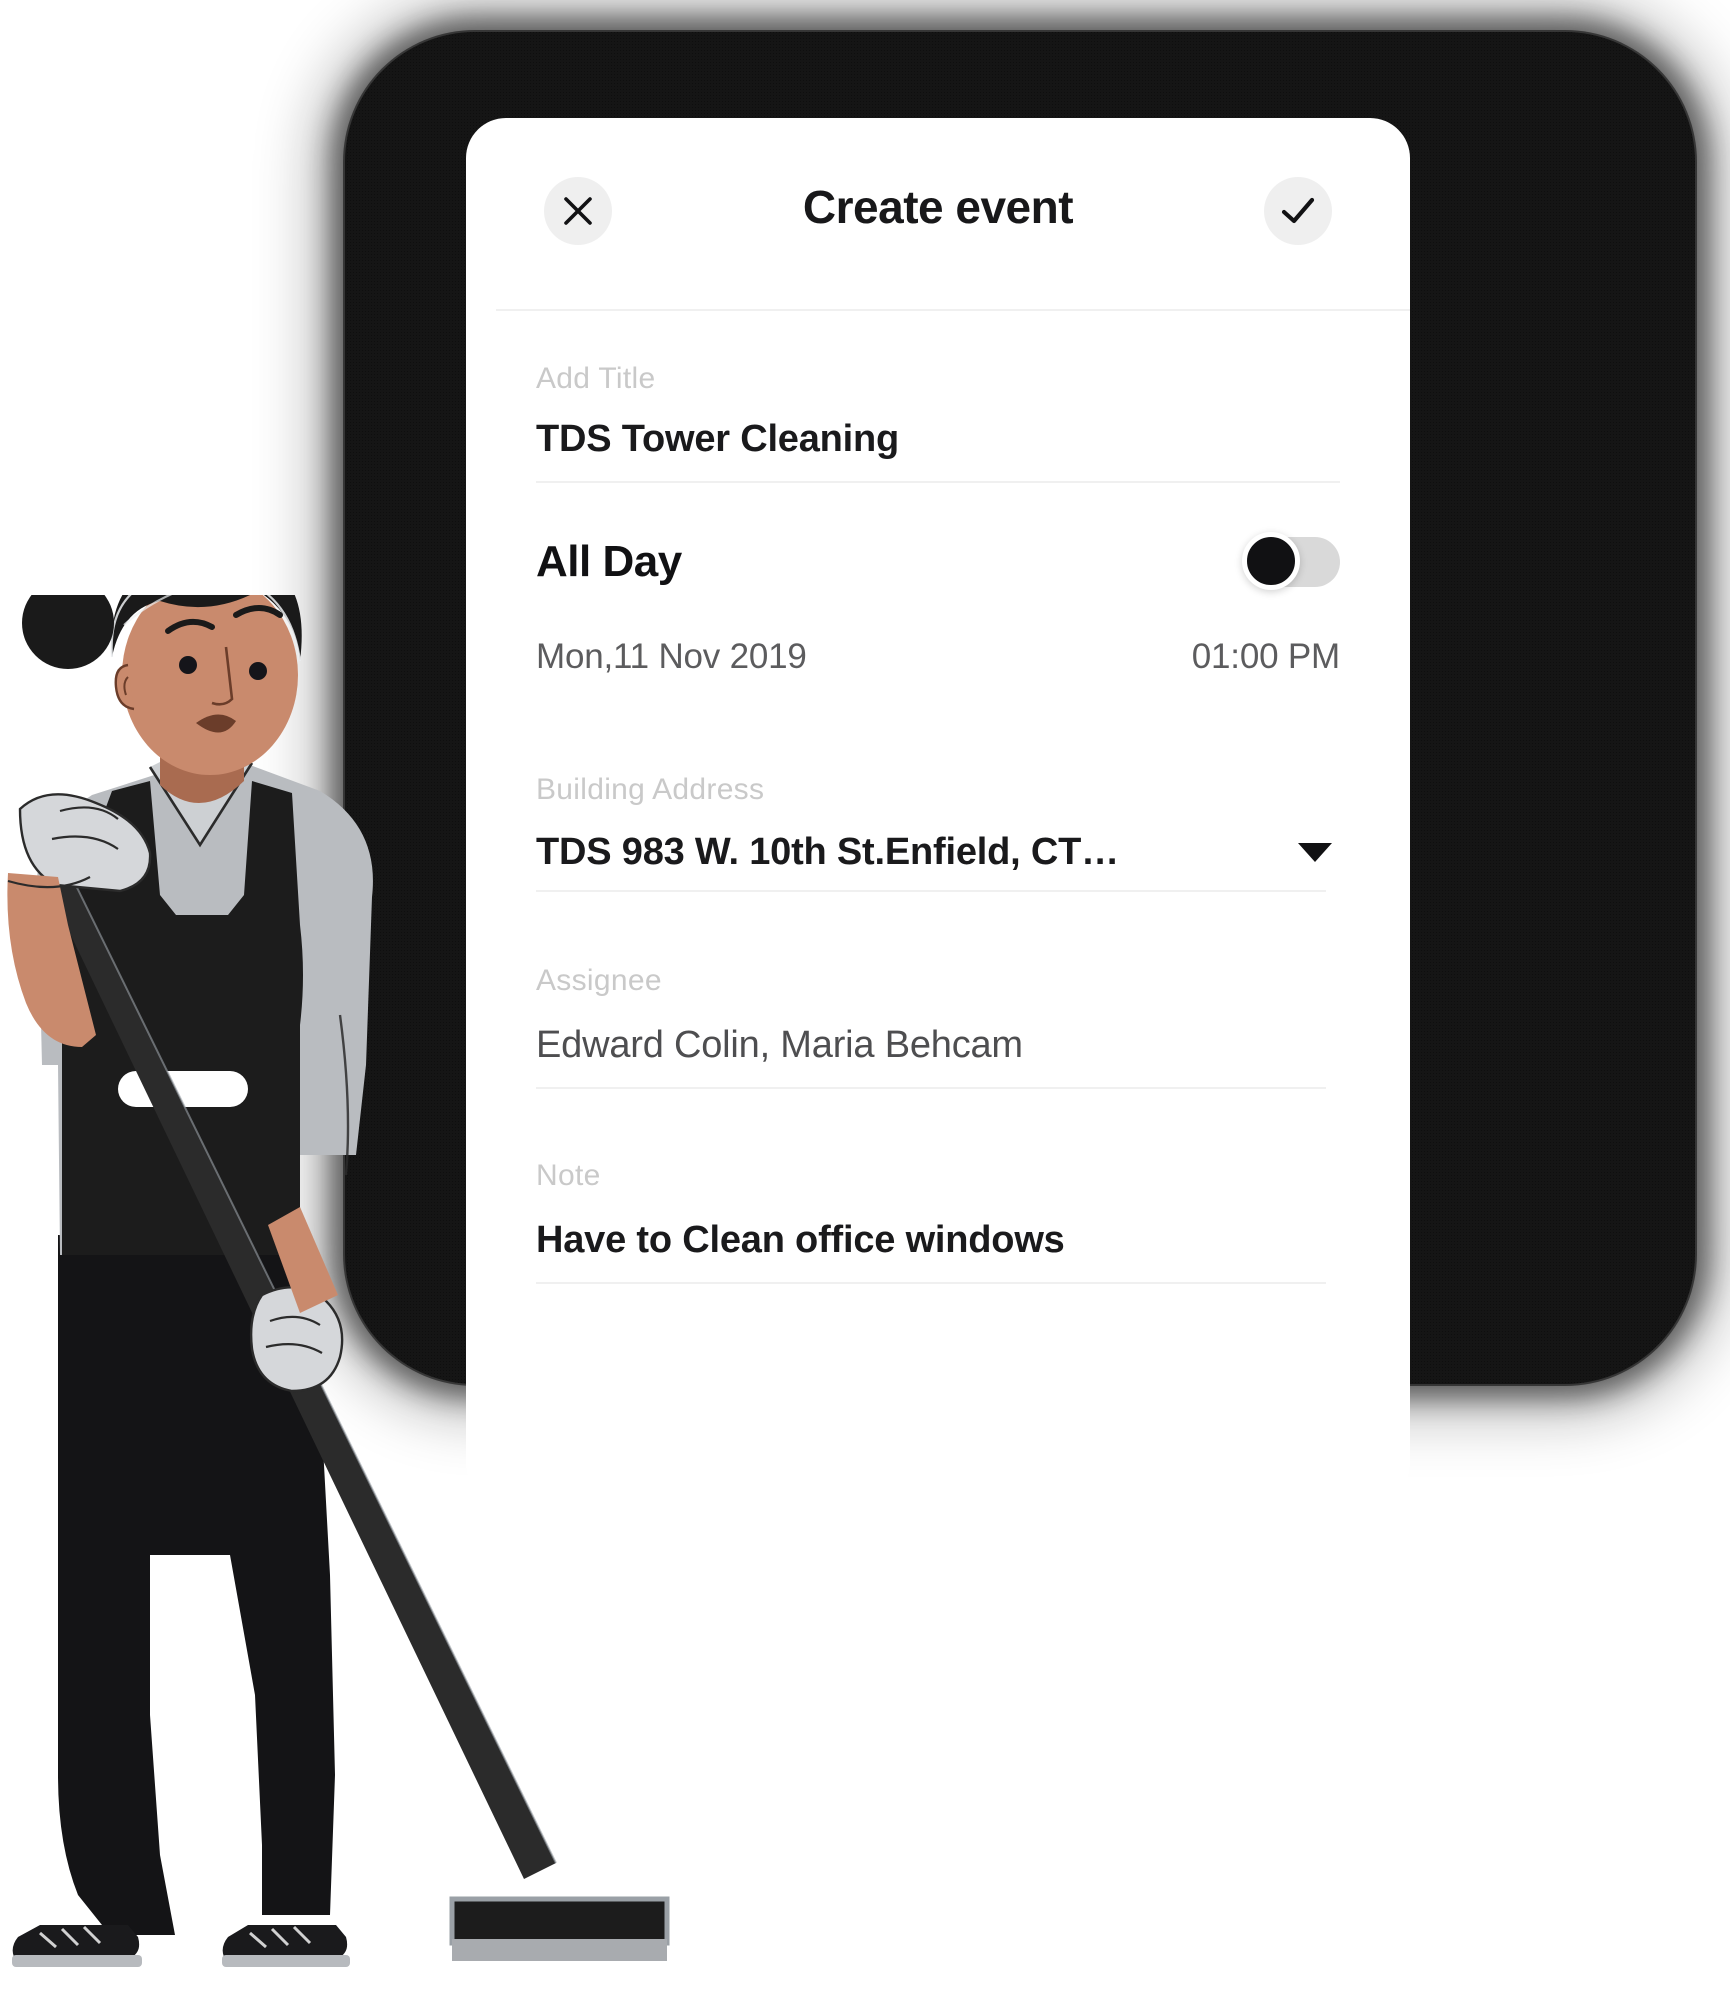  What do you see at coordinates (938, 437) in the screenshot?
I see `title-field-value: TDS Tower Cleaning` at bounding box center [938, 437].